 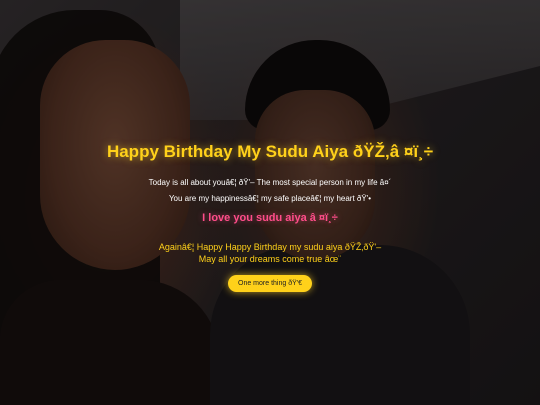 What do you see at coordinates (270, 151) in the screenshot?
I see `page-title: Happy Birthday My Sudu Aiya ðŸŽ‚â ¤ï¸÷` at bounding box center [270, 151].